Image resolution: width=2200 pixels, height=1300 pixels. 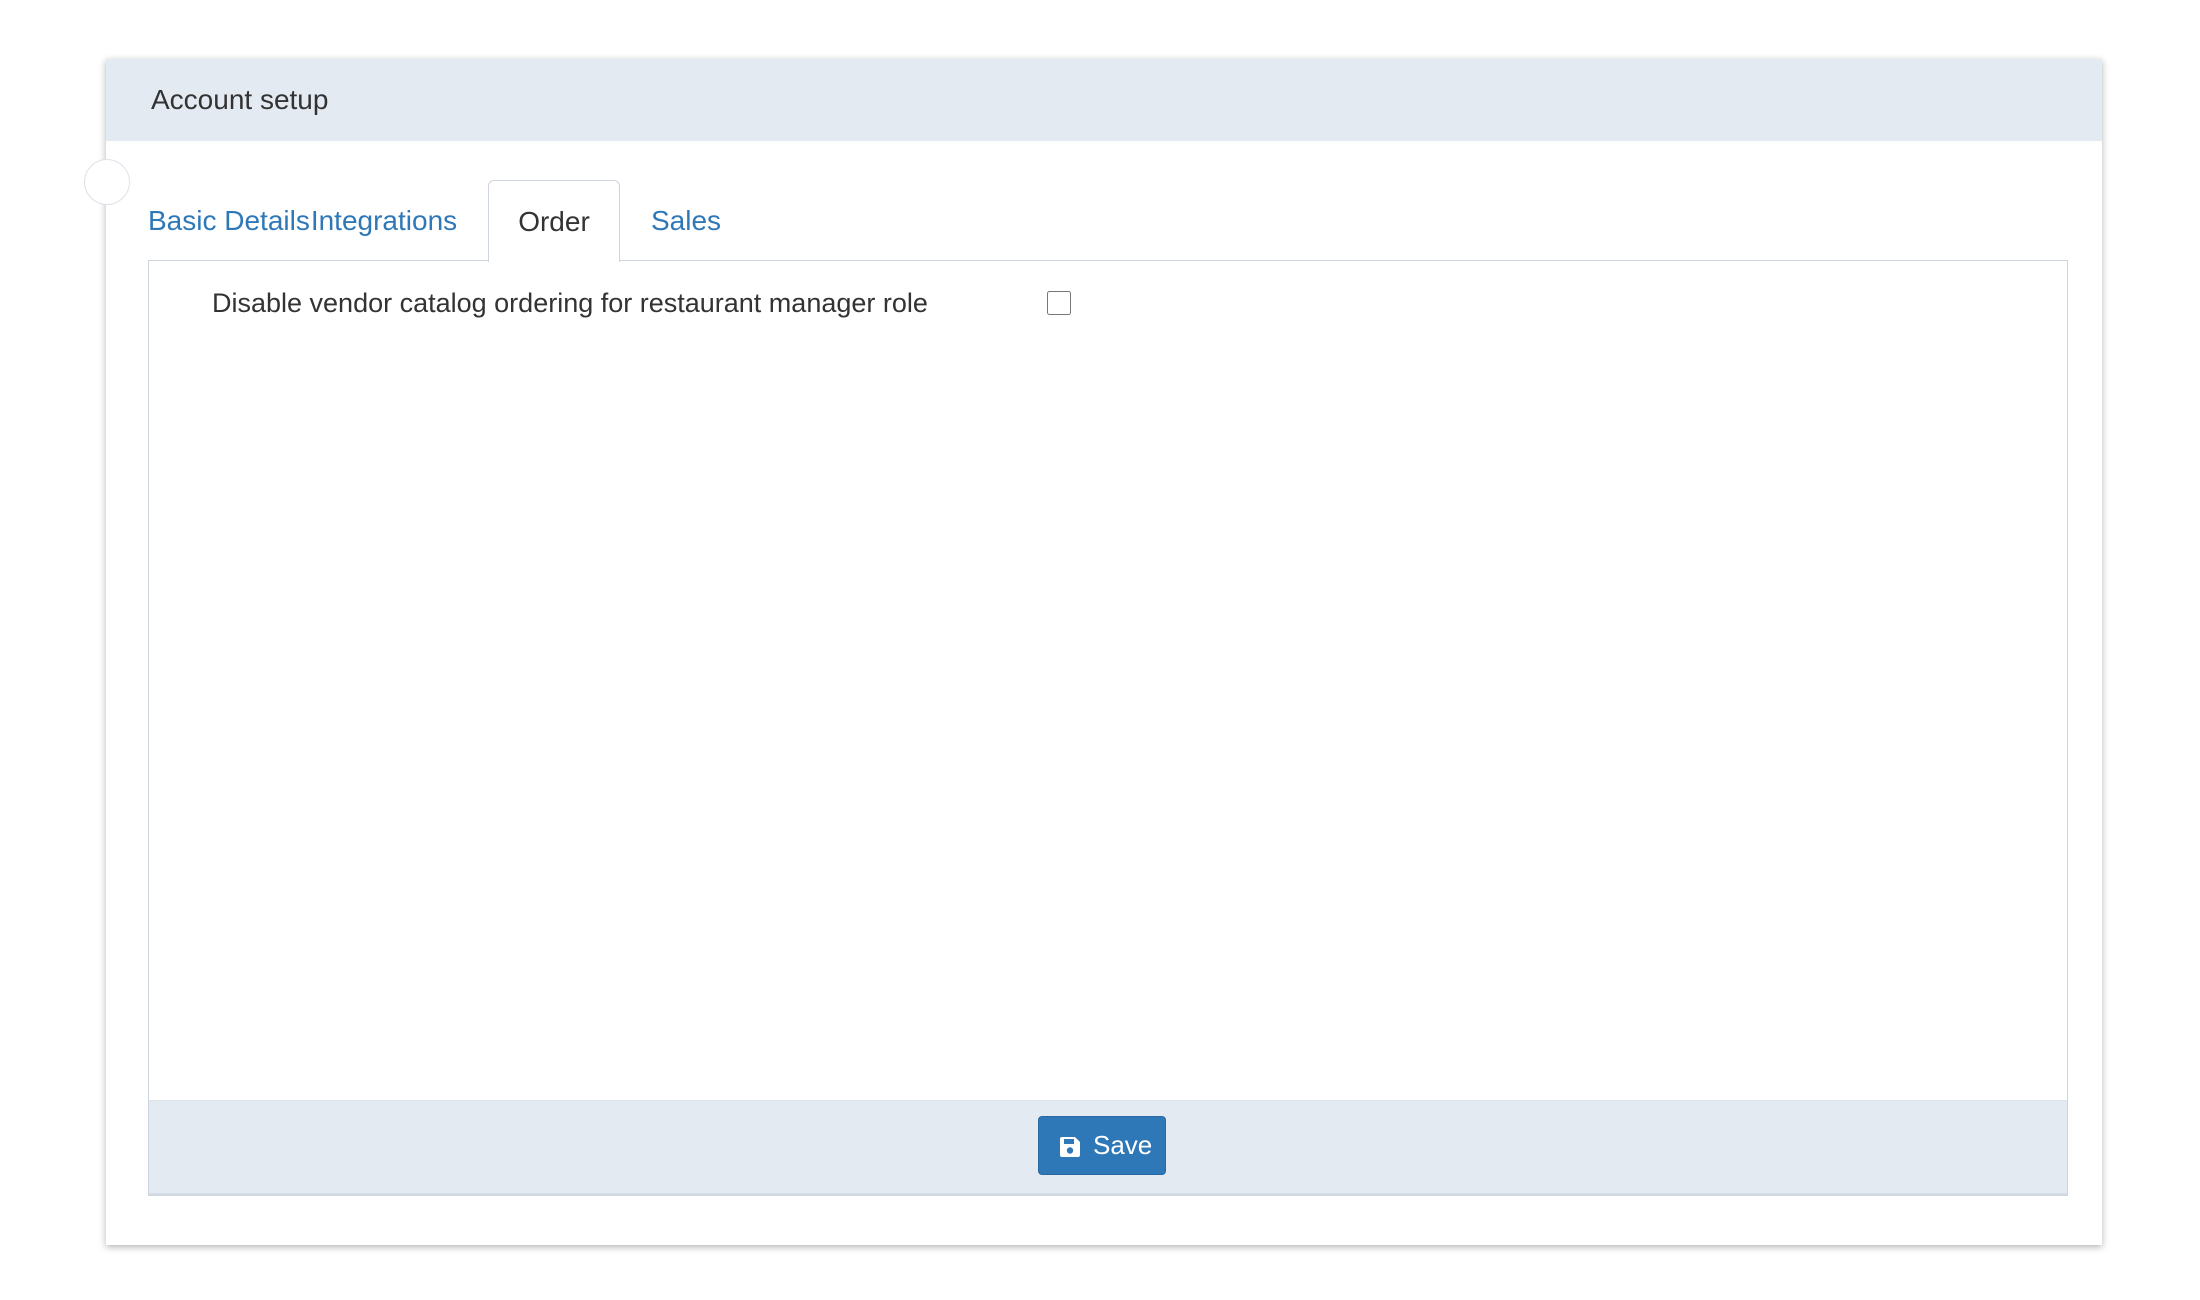 What do you see at coordinates (1059, 303) in the screenshot?
I see `disable-vendor-ordering-checkbox` at bounding box center [1059, 303].